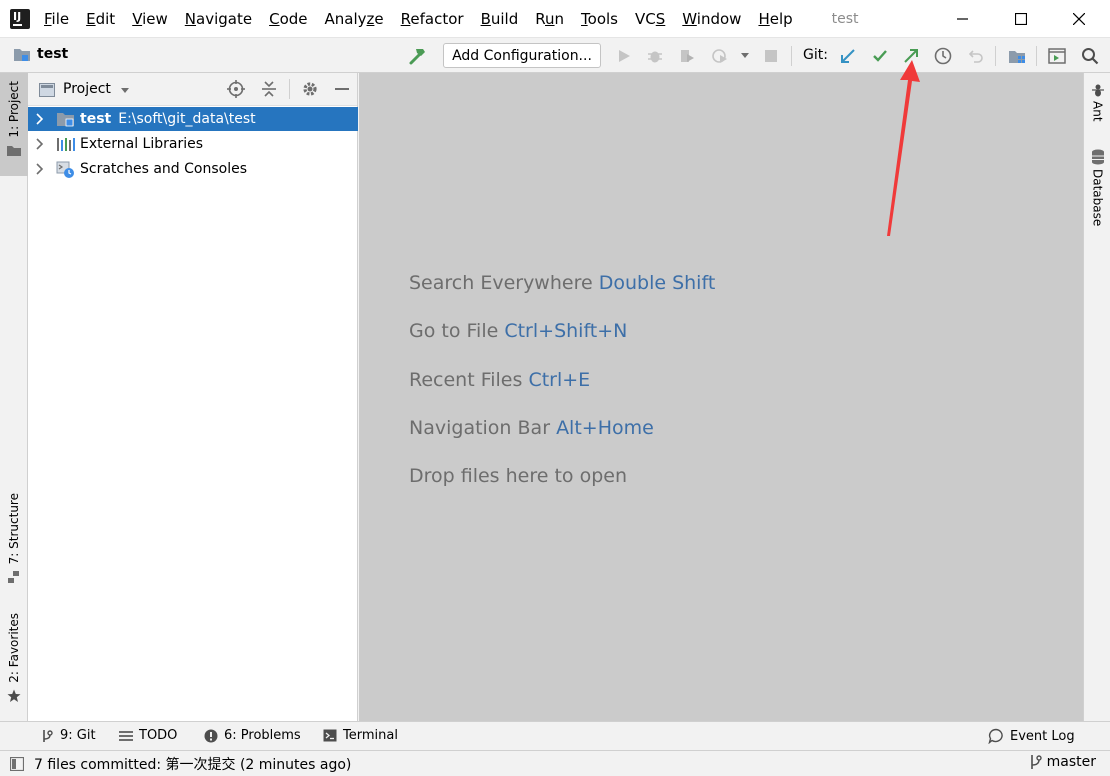  Describe the element at coordinates (14, 663) in the screenshot. I see `tool-tab-favorites: 2: Favorites` at that location.